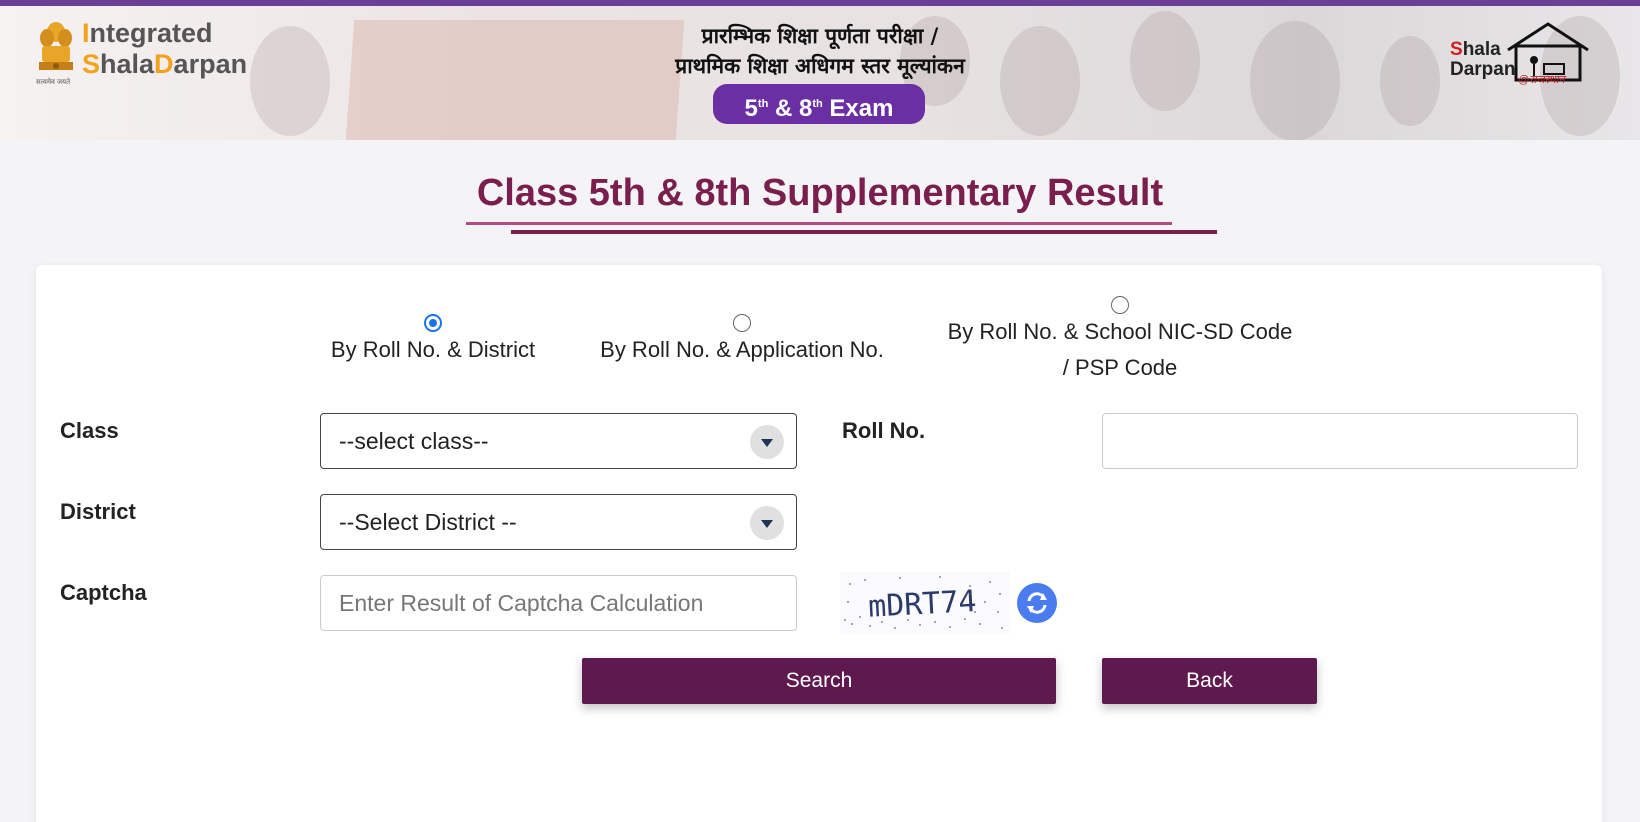 The height and width of the screenshot is (822, 1640). What do you see at coordinates (922, 604) in the screenshot?
I see `captcha-text: mDRT74` at bounding box center [922, 604].